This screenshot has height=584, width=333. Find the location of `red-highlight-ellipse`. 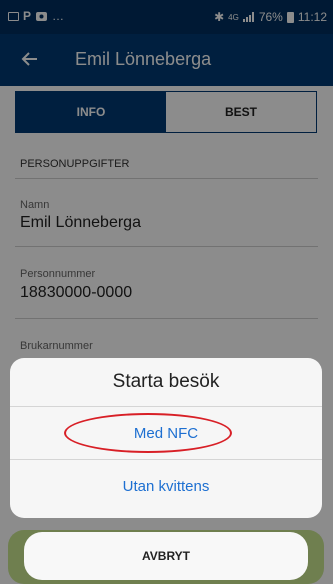

red-highlight-ellipse is located at coordinates (148, 433).